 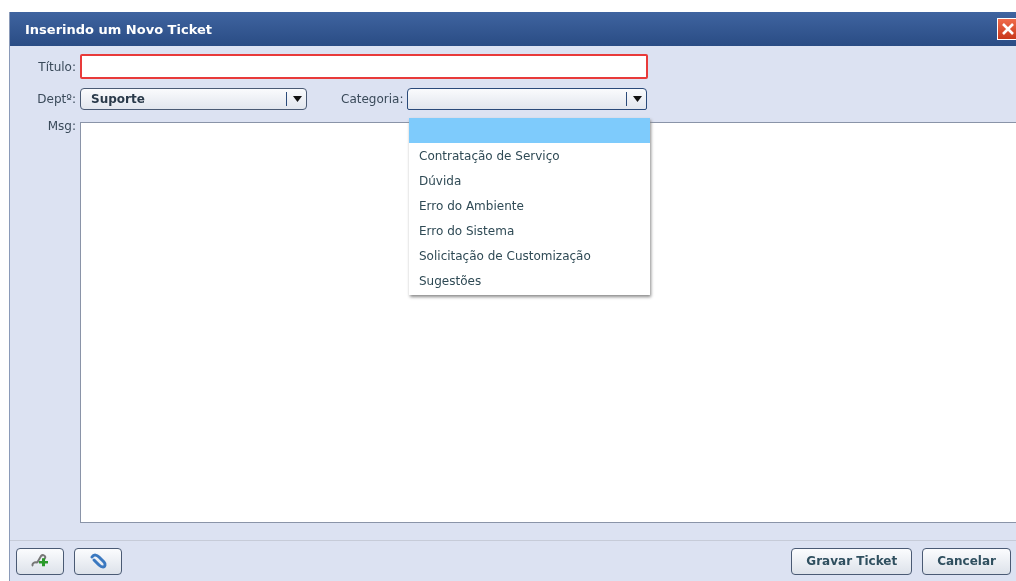 I want to click on link-add-icon, so click(x=40, y=561).